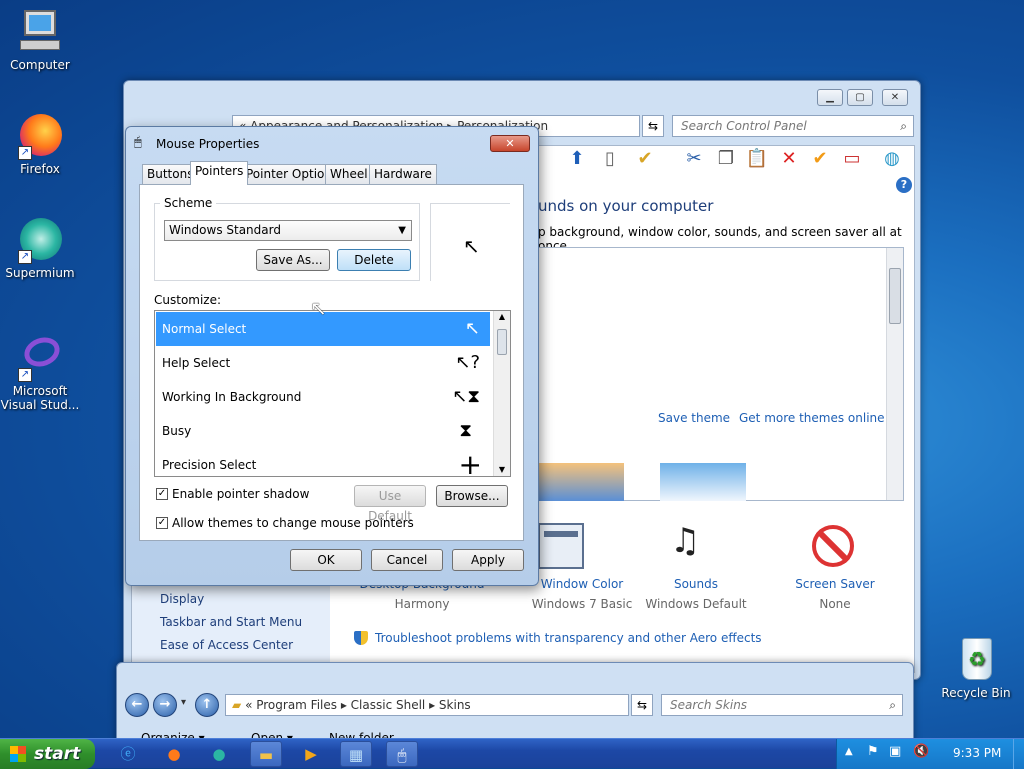  What do you see at coordinates (895, 97) in the screenshot?
I see `close-button: ✕` at bounding box center [895, 97].